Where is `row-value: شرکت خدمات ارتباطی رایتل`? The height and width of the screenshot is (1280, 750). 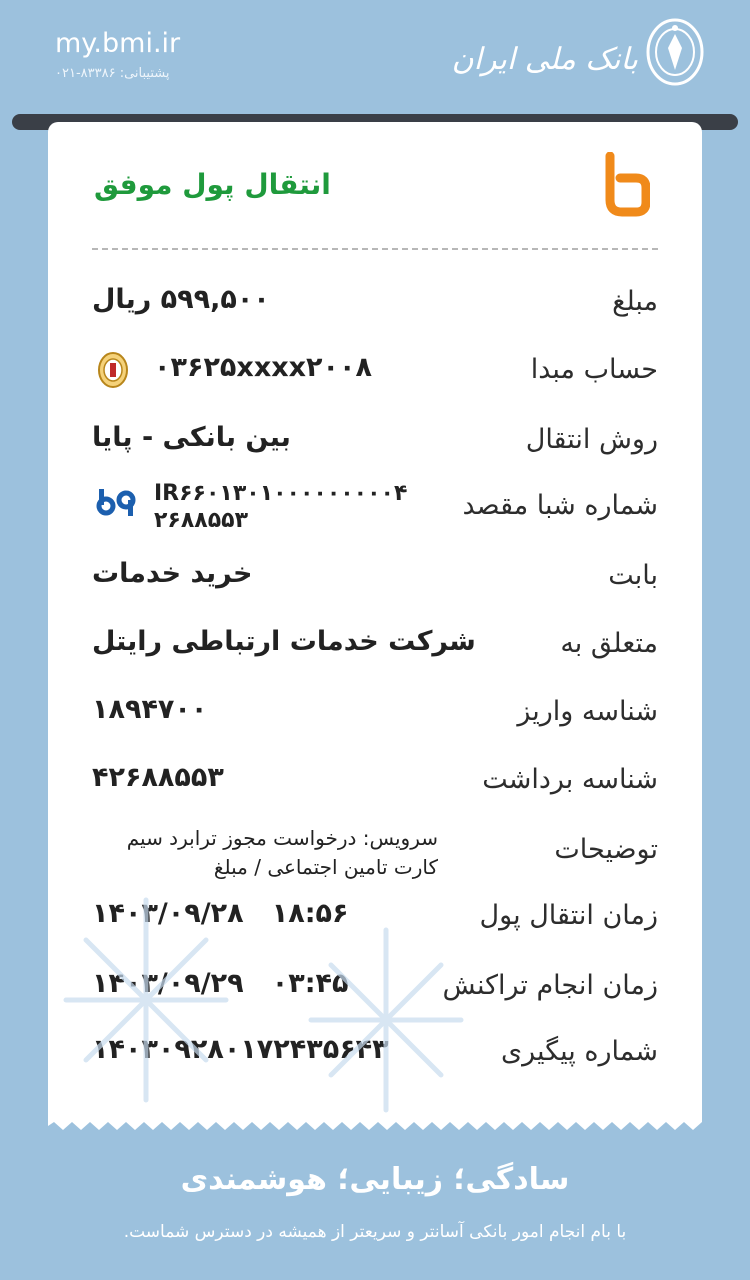 row-value: شرکت خدمات ارتباطی رایتل is located at coordinates (284, 641).